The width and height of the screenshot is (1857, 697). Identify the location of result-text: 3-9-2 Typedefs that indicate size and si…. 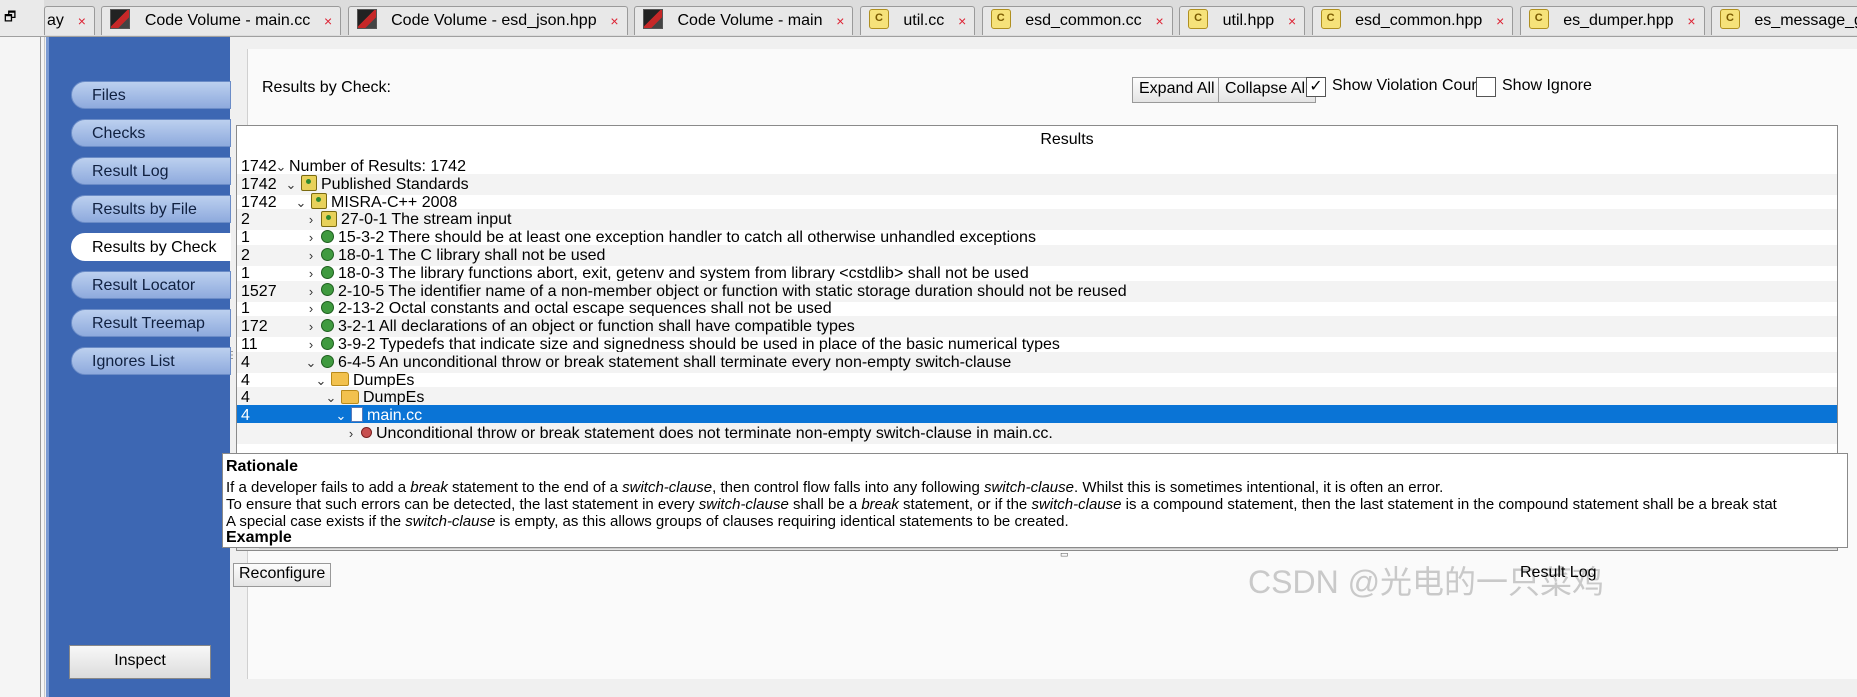
(699, 344).